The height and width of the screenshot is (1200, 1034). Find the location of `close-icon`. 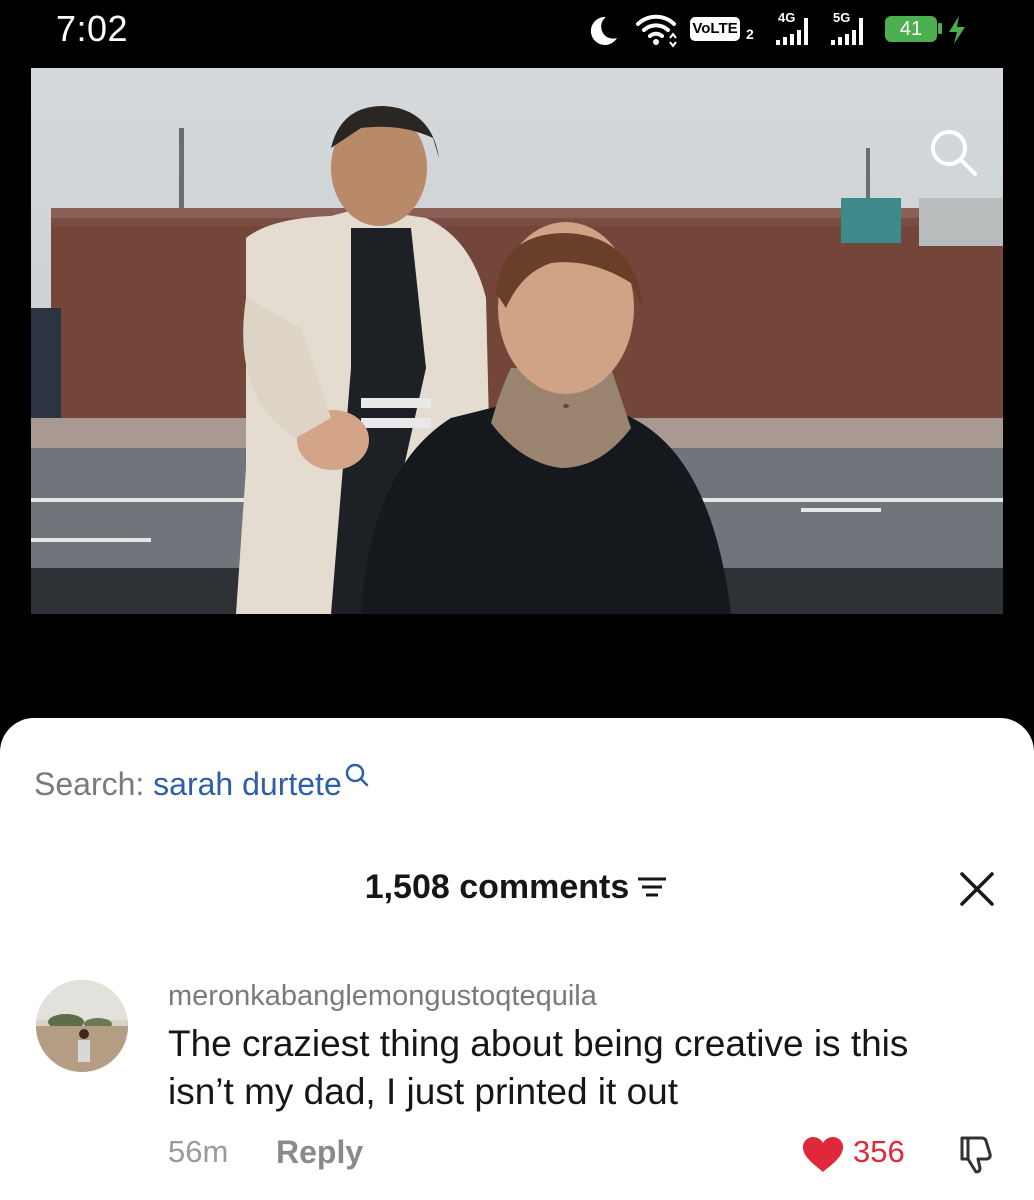

close-icon is located at coordinates (977, 889).